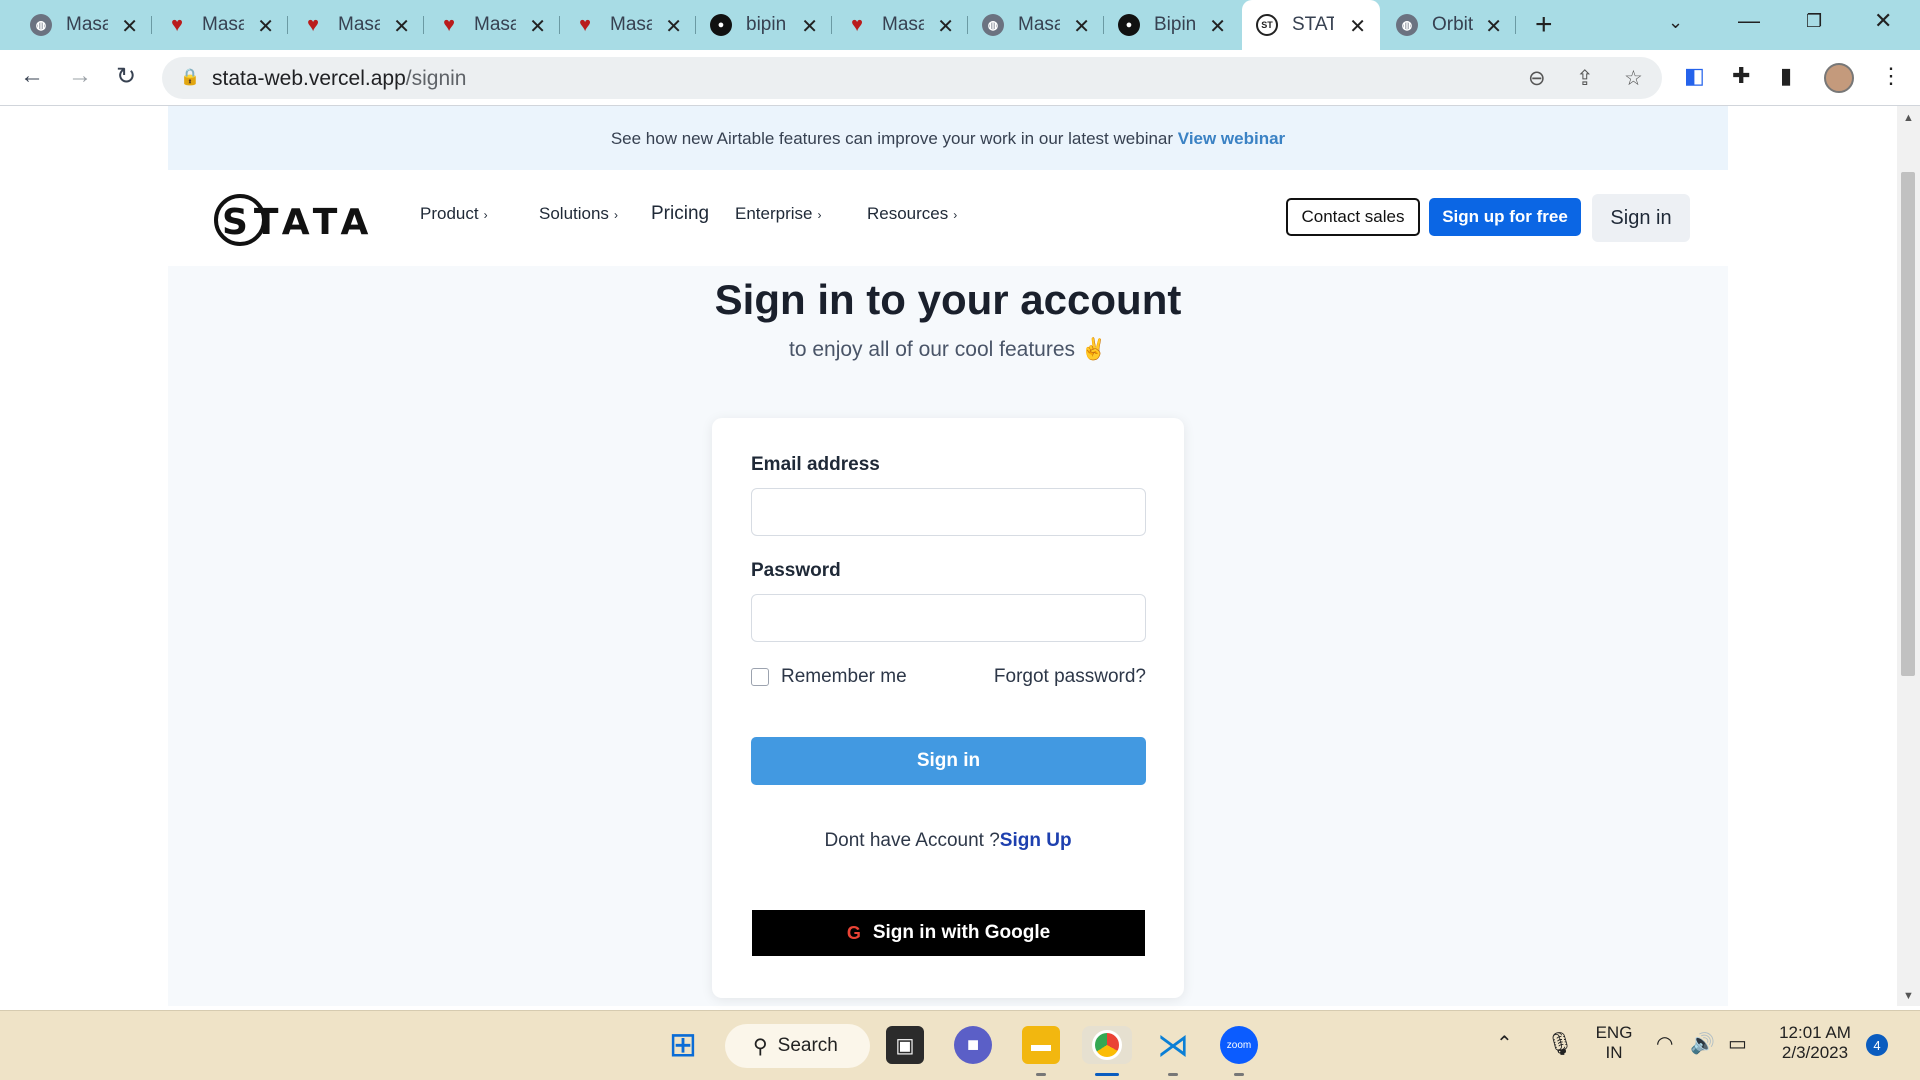 The width and height of the screenshot is (1920, 1080). What do you see at coordinates (1070, 677) in the screenshot?
I see `forgot-password-link: Forgot password?` at bounding box center [1070, 677].